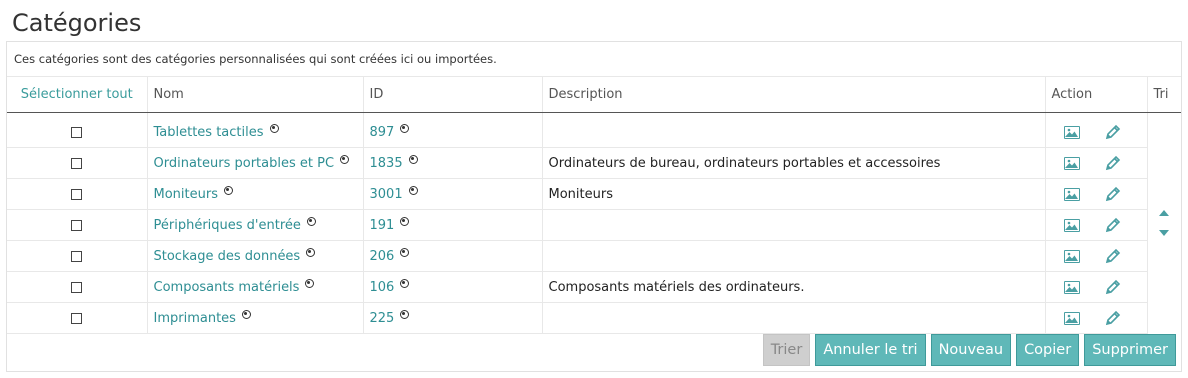 This screenshot has height=378, width=1188. I want to click on category-id-link: 206, so click(382, 256).